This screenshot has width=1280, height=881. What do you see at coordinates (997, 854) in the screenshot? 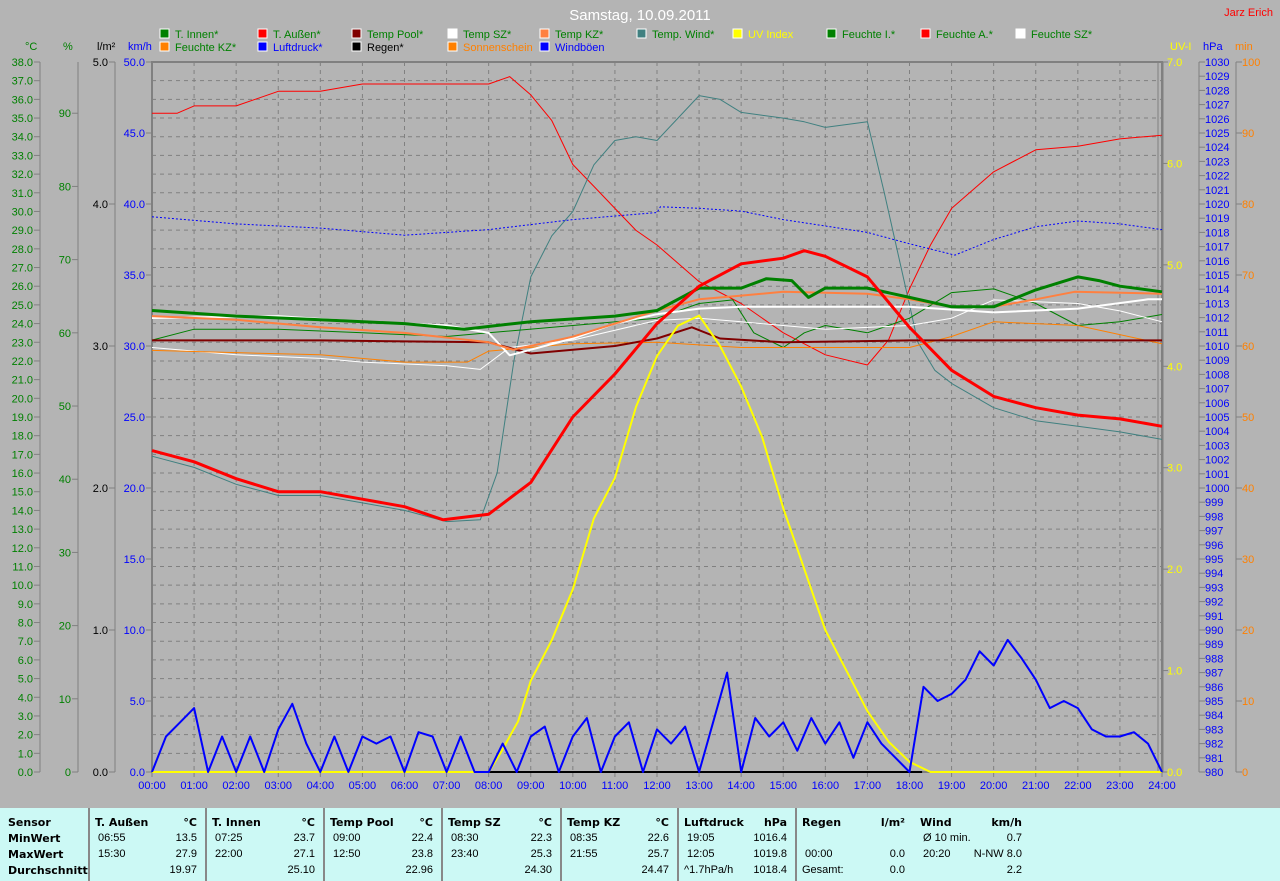
I see `max-value: N-NW 8.0` at bounding box center [997, 854].